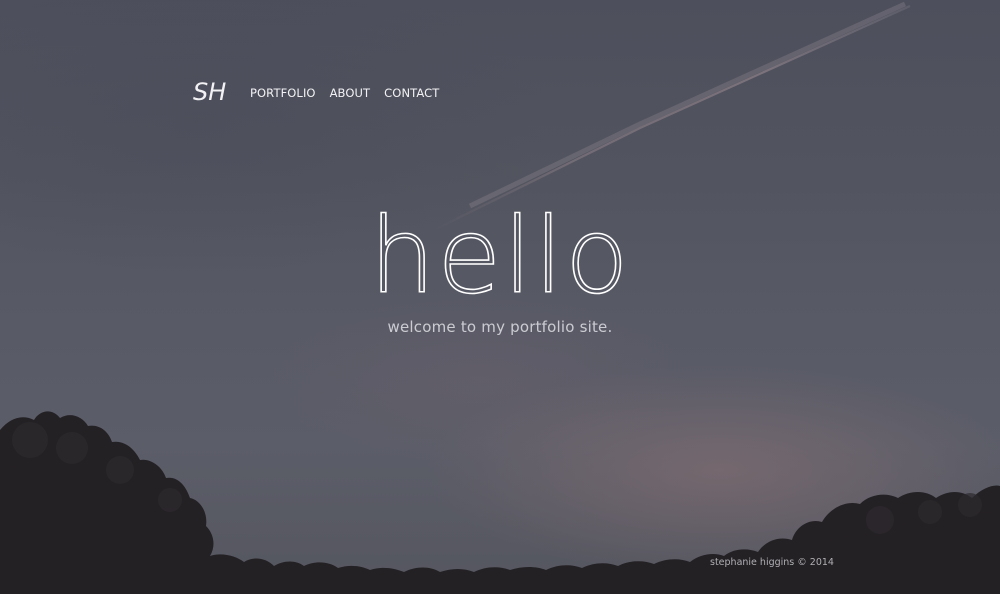 The height and width of the screenshot is (594, 1000). I want to click on main-nav: PORTFOLIO ABOUT CONTACT, so click(344, 93).